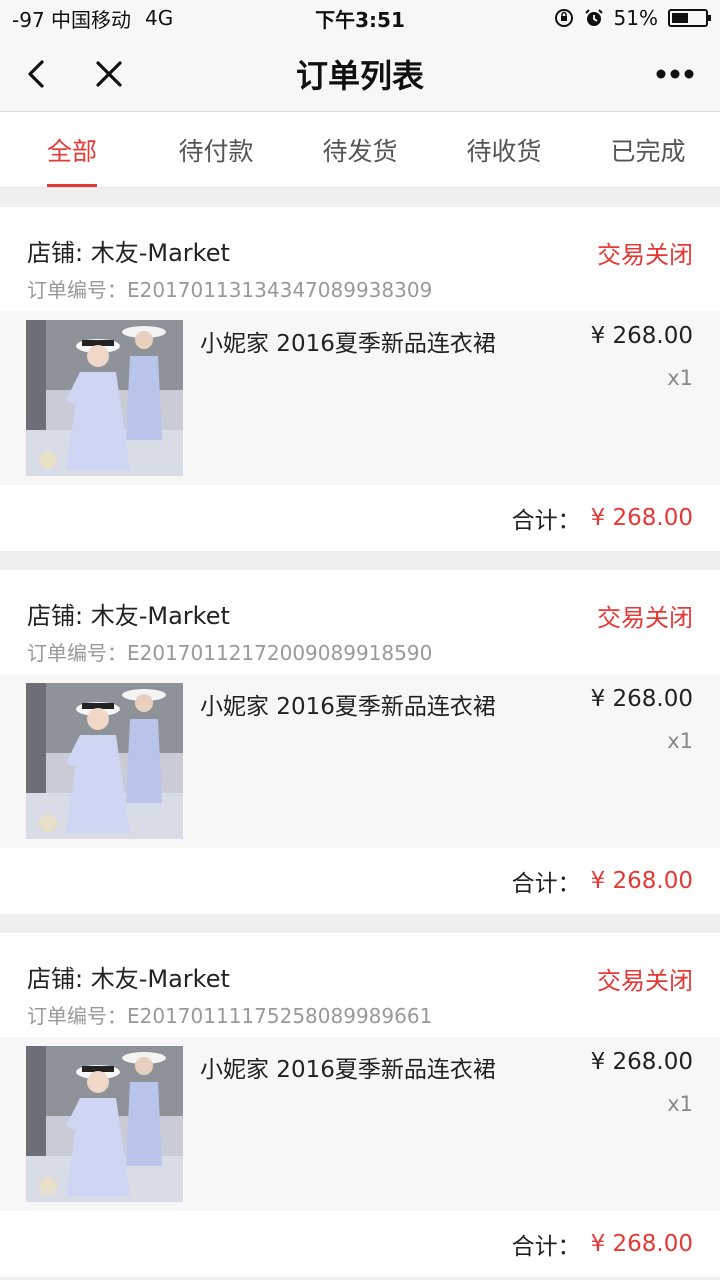  I want to click on tab-label: 全部, so click(71, 151).